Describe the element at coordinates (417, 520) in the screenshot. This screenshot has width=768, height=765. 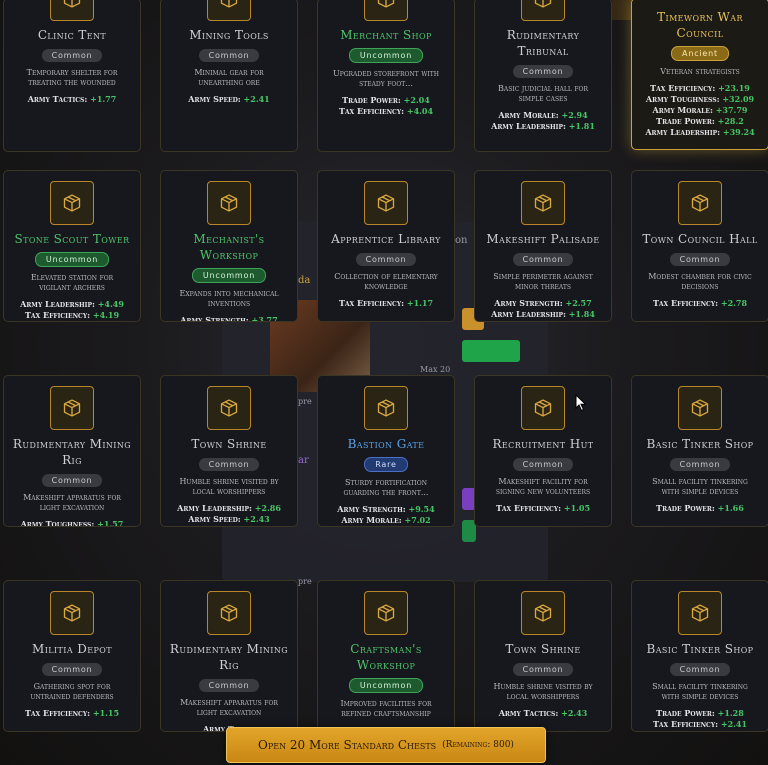
I see `stat-value: +7.02` at that location.